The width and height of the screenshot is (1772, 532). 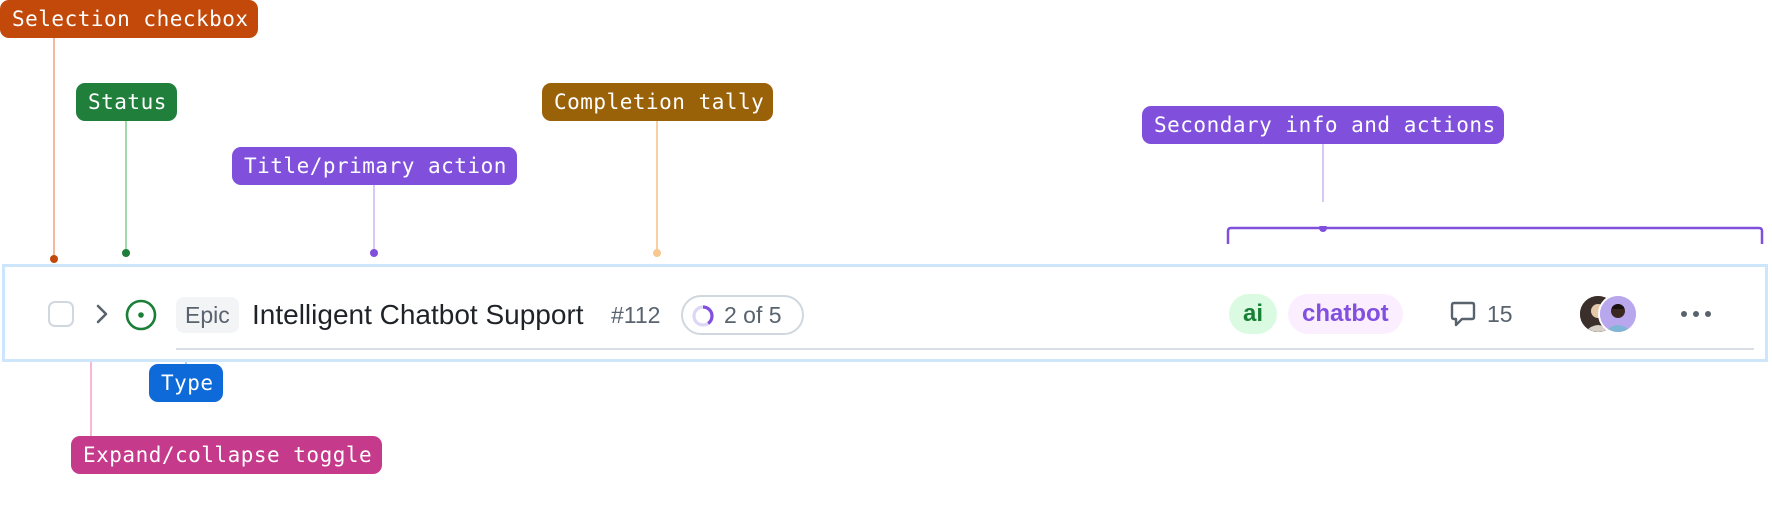 I want to click on callout-secondary-info: Secondary info and actions, so click(x=1323, y=125).